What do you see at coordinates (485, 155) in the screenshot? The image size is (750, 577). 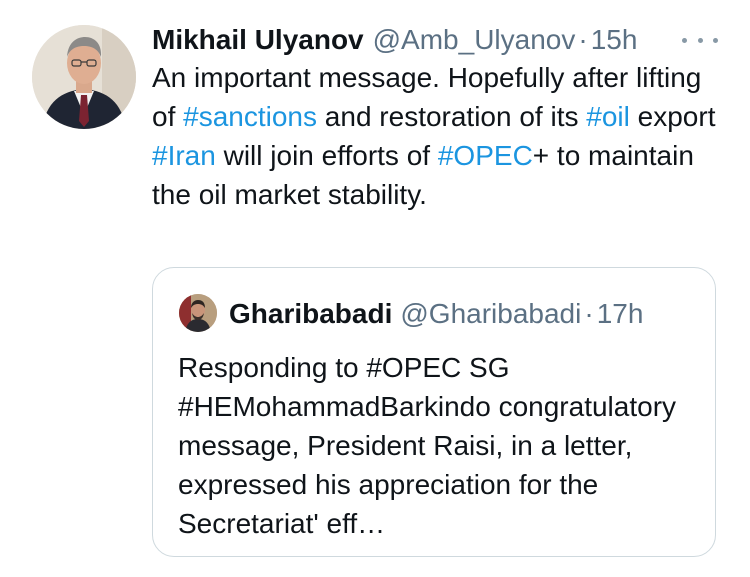 I see `hashtag-opec: #OPEC` at bounding box center [485, 155].